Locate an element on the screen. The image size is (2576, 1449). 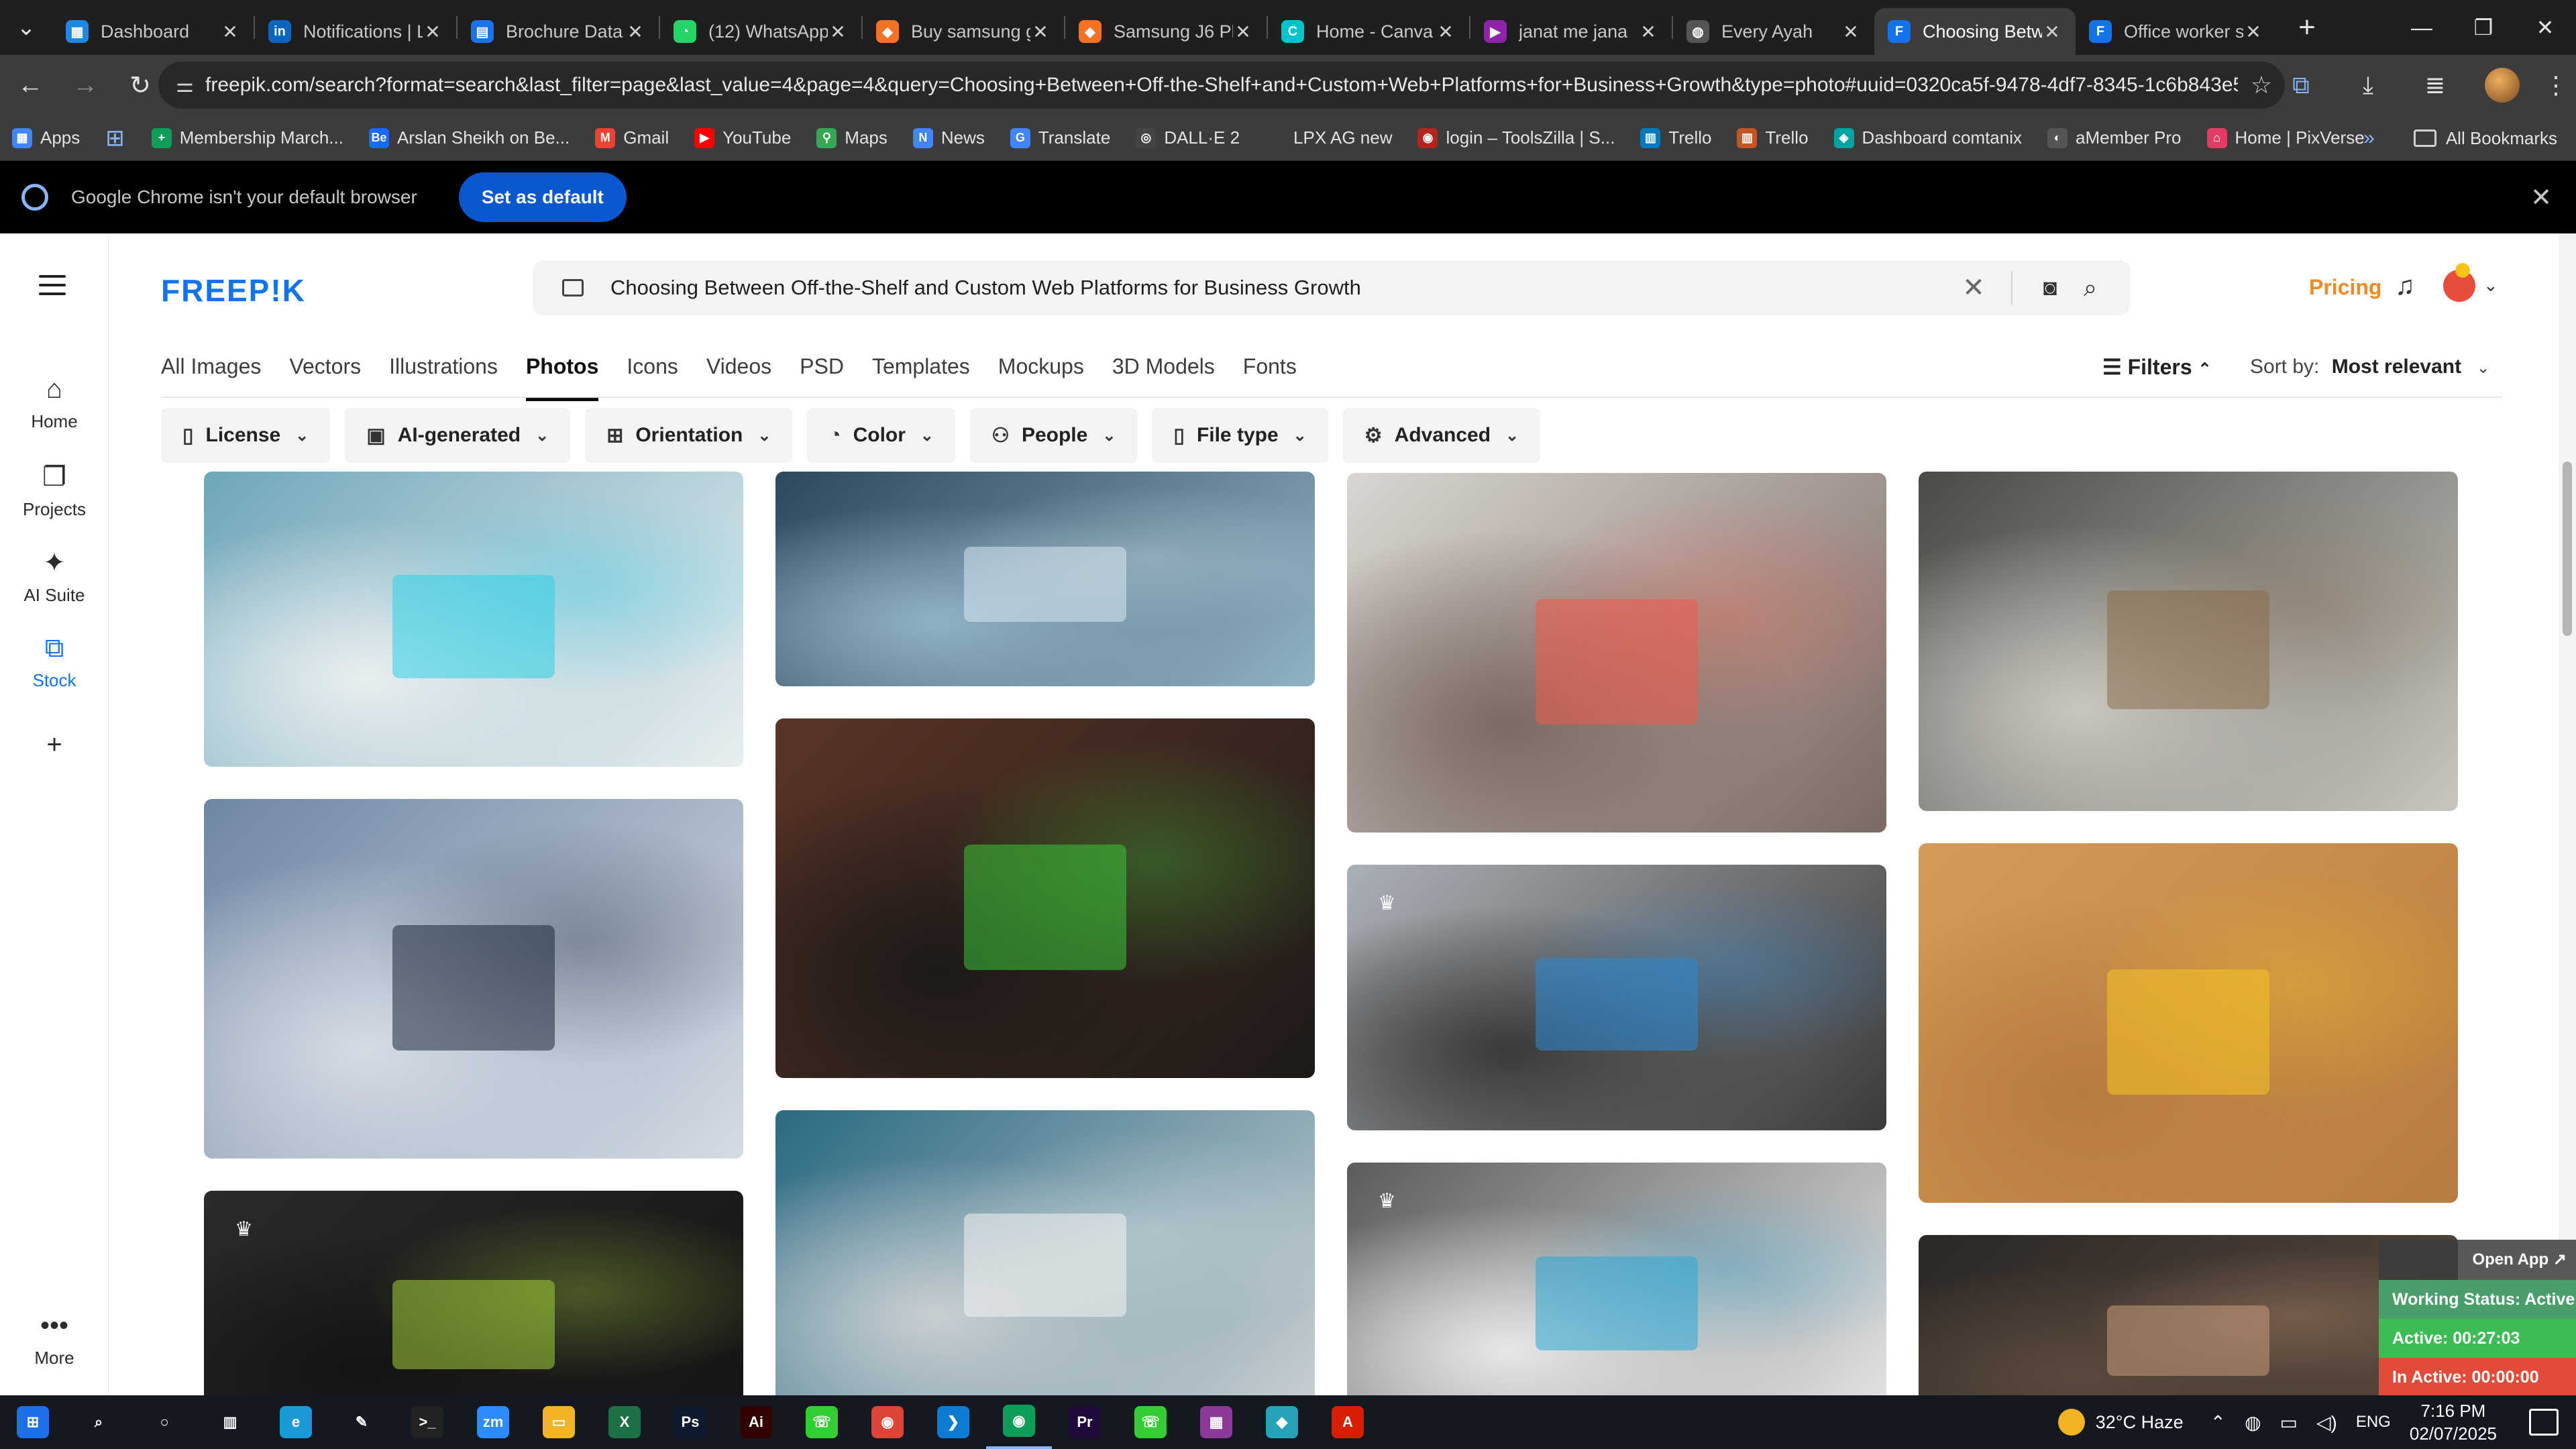
tray-chevron-icon: ⌃ is located at coordinates (2218, 1422).